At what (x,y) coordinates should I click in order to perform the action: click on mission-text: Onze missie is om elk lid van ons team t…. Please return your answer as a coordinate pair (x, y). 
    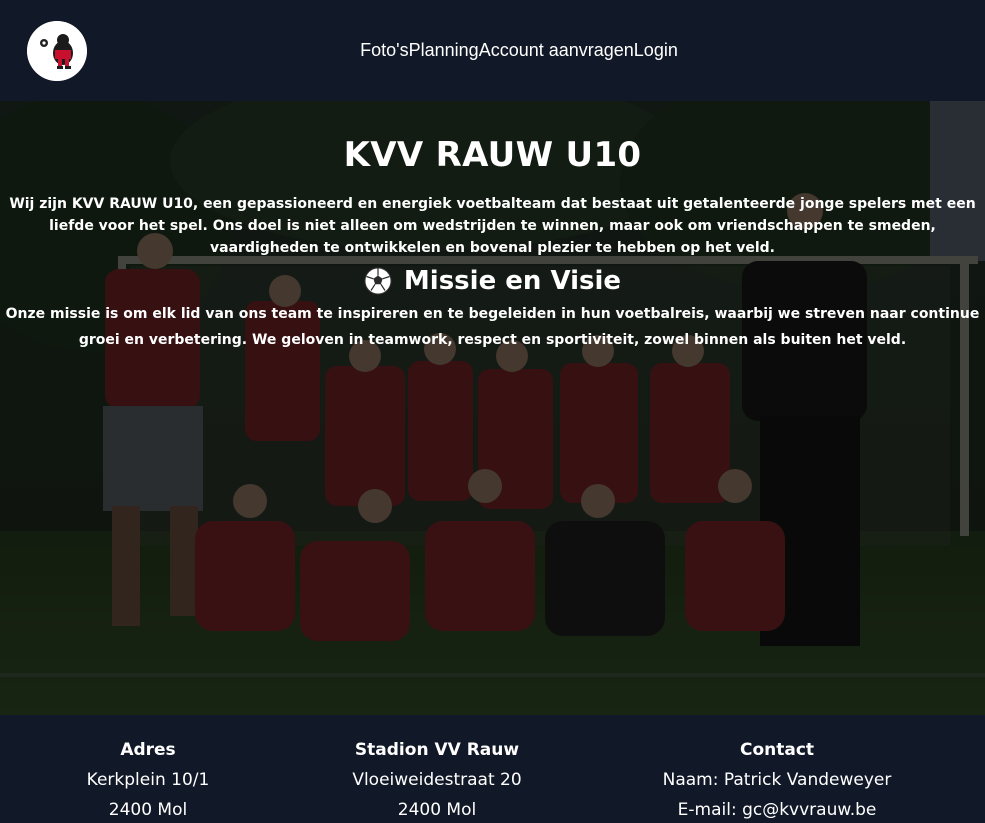
    Looking at the image, I should click on (492, 327).